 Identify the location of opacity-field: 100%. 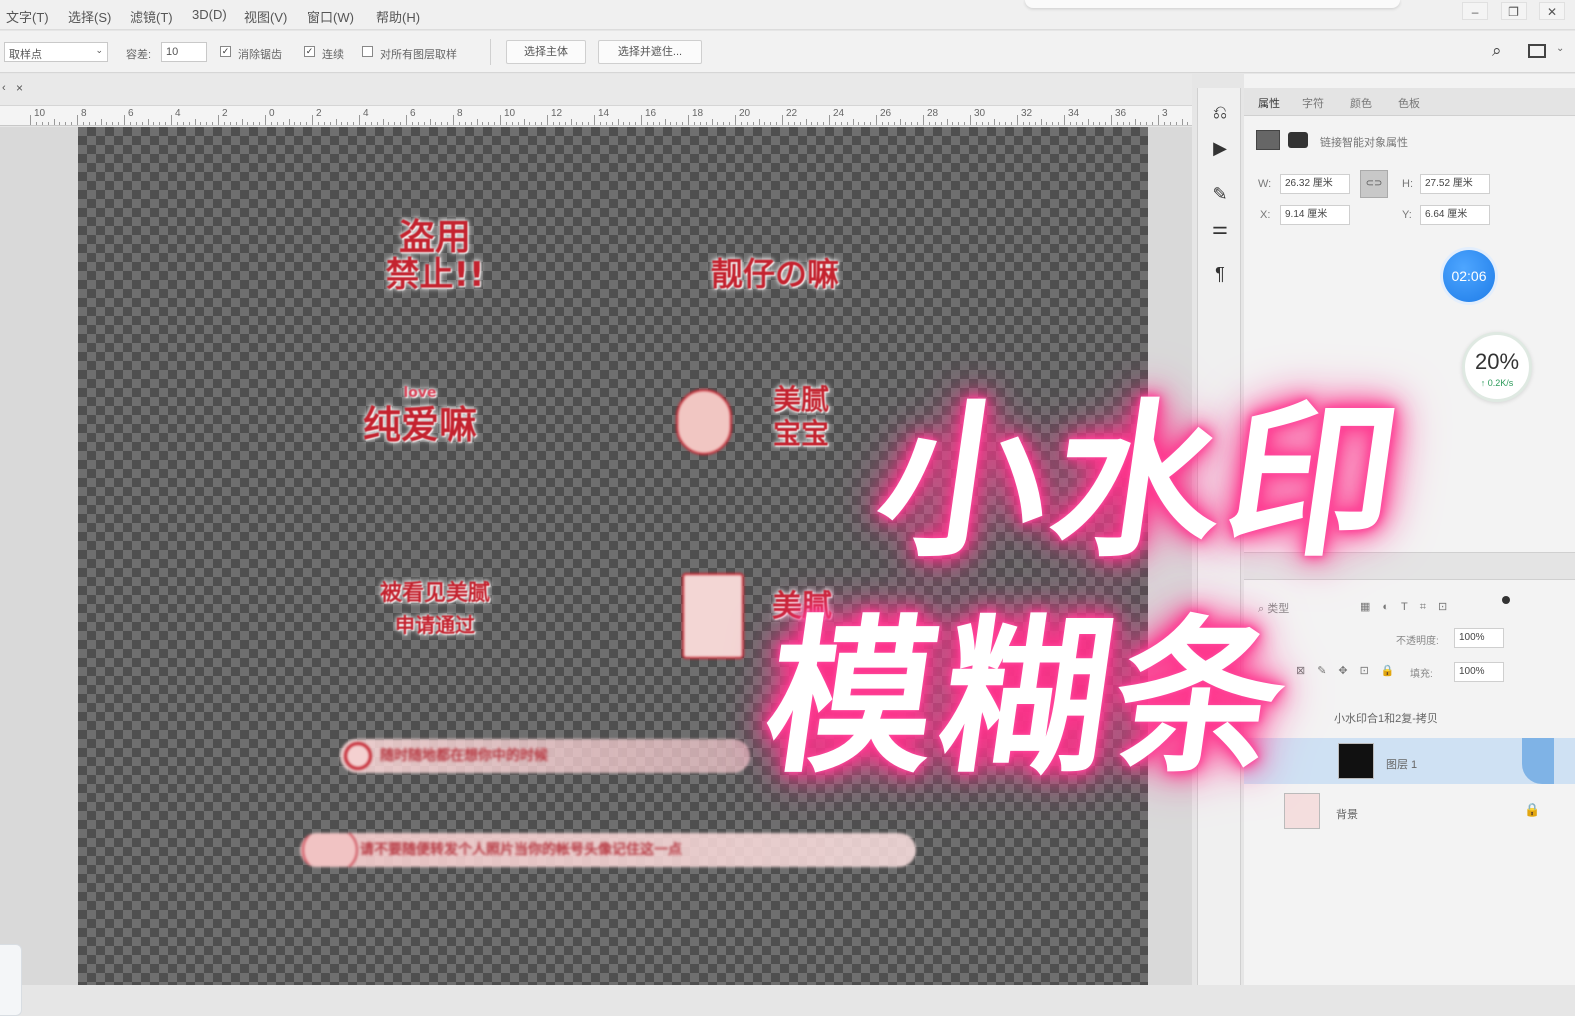
(1479, 638).